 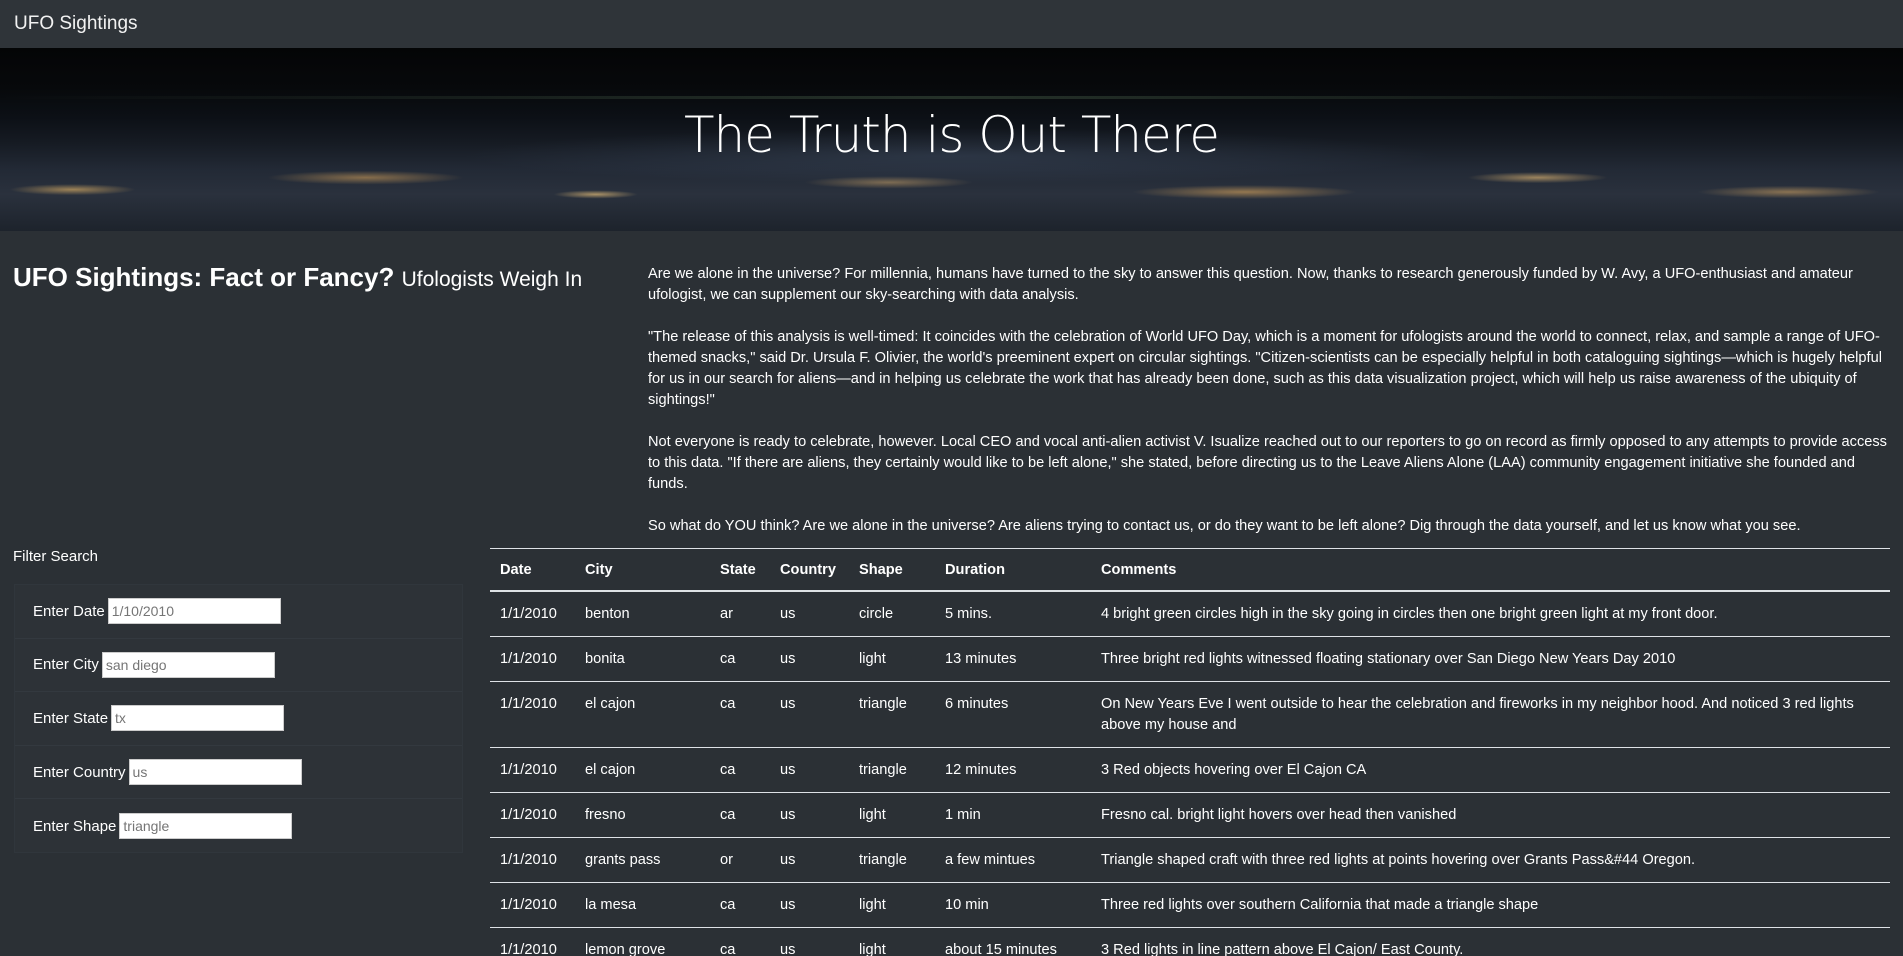 I want to click on filter-row-date: Enter Date, so click(x=238, y=612).